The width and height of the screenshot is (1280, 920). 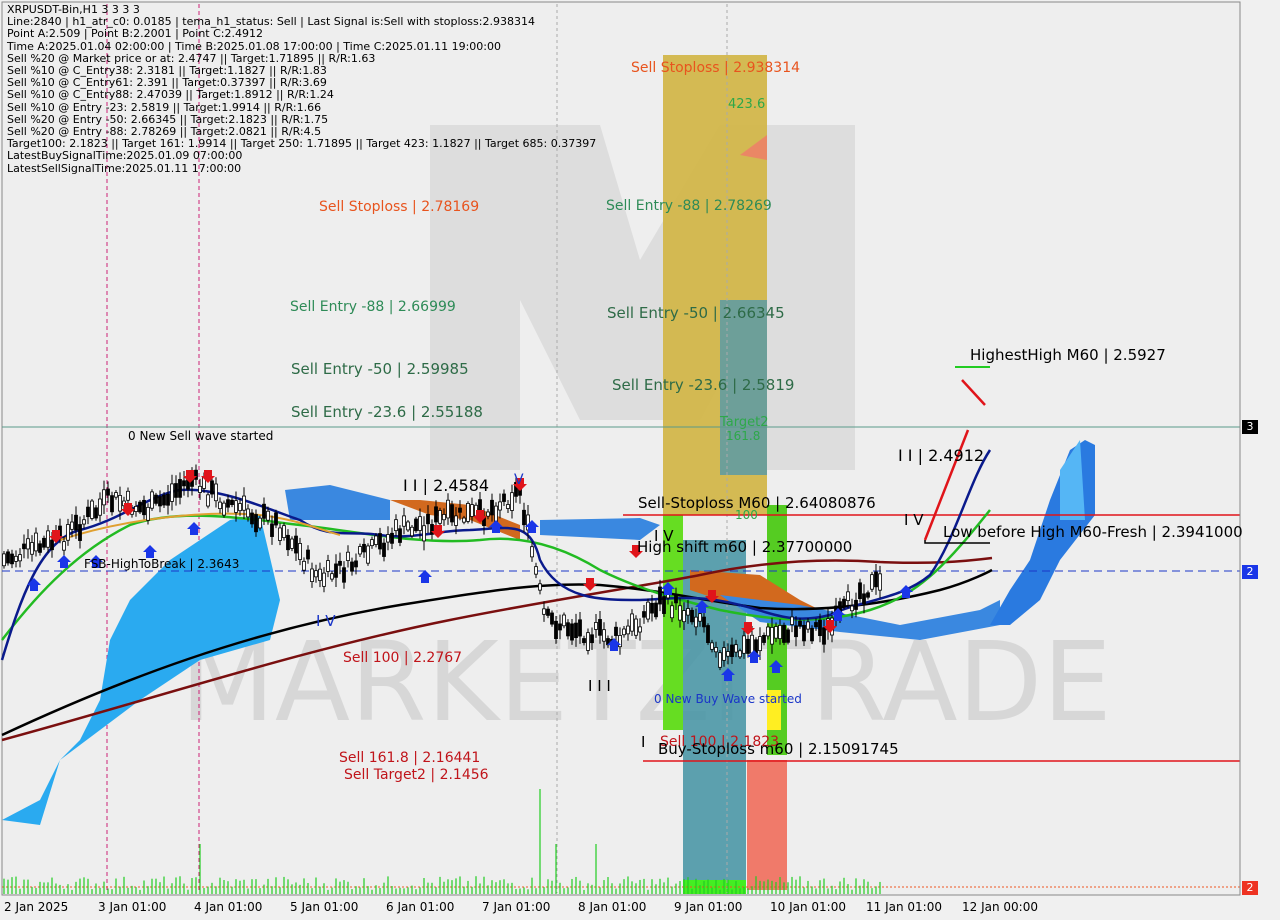 I want to click on x-tick-label: 11 Jan 01:00, so click(x=904, y=907).